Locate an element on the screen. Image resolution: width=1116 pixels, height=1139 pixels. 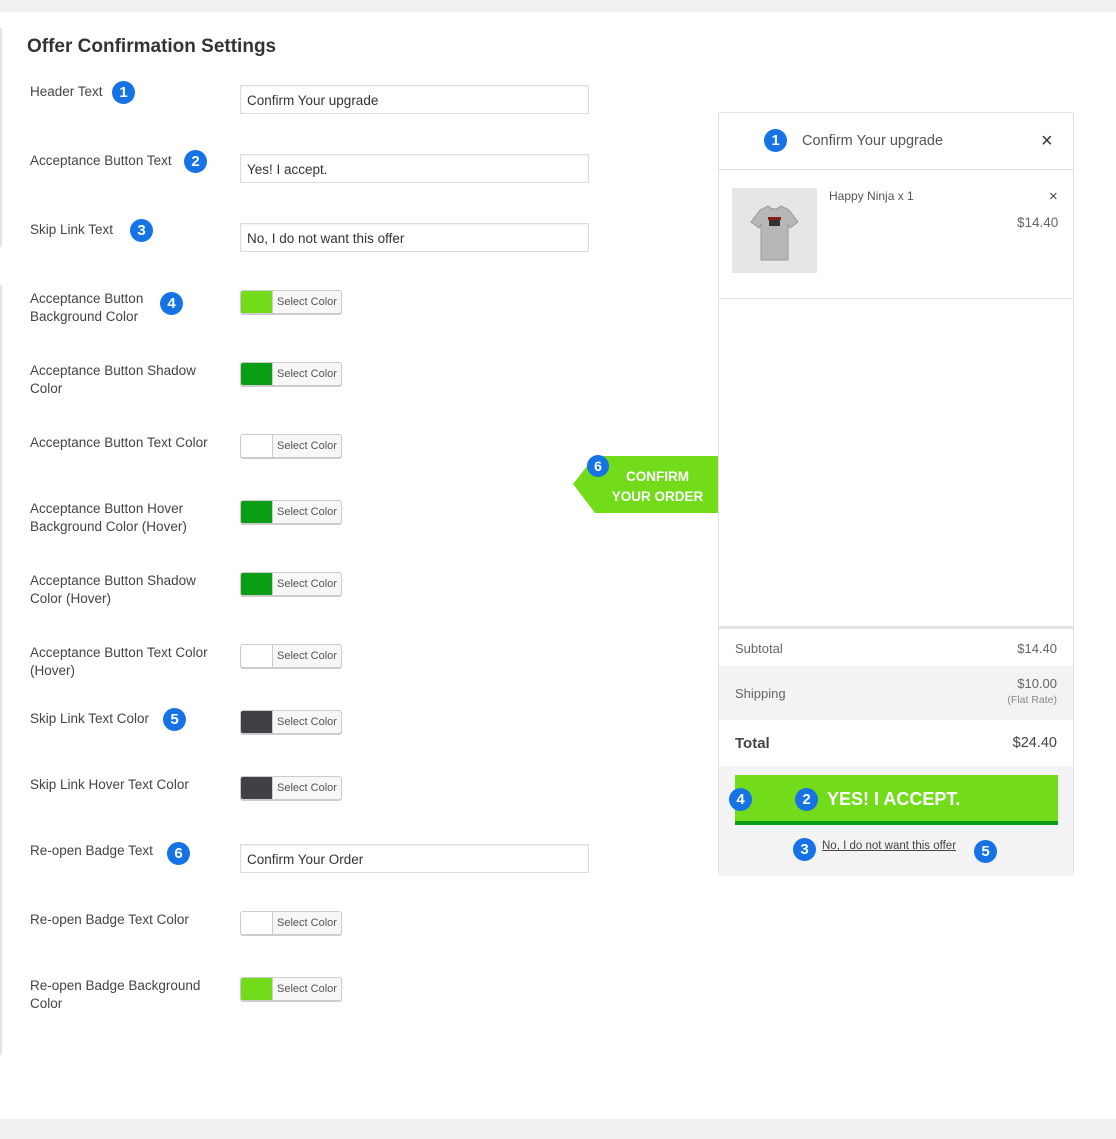
accept-text-color-label: Acceptance Button Text Color is located at coordinates (119, 442).